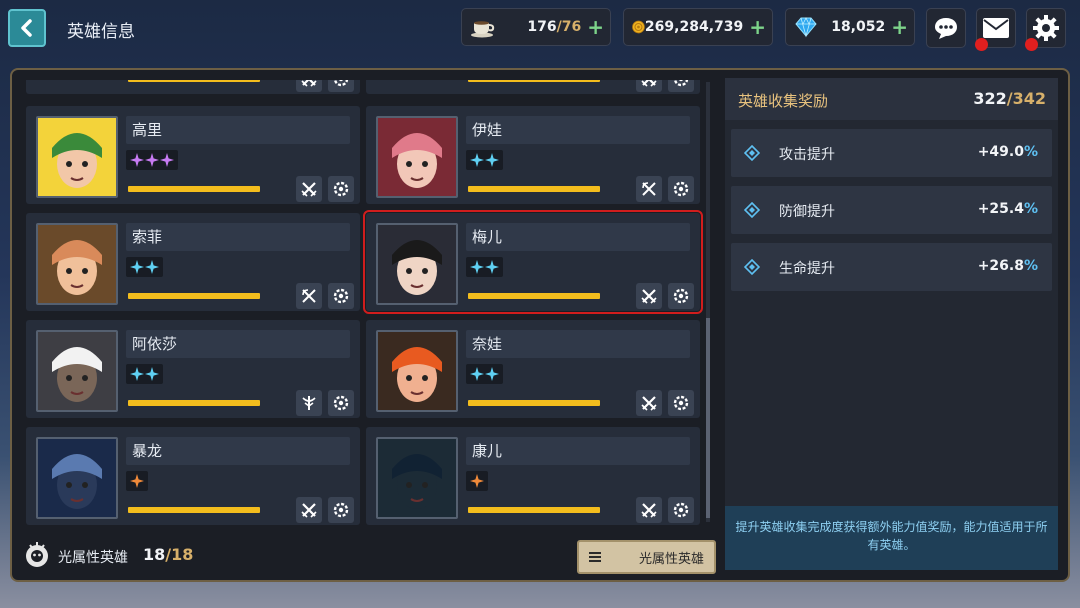 This screenshot has width=1080, height=608. I want to click on bonus-value: +49.0%, so click(1008, 152).